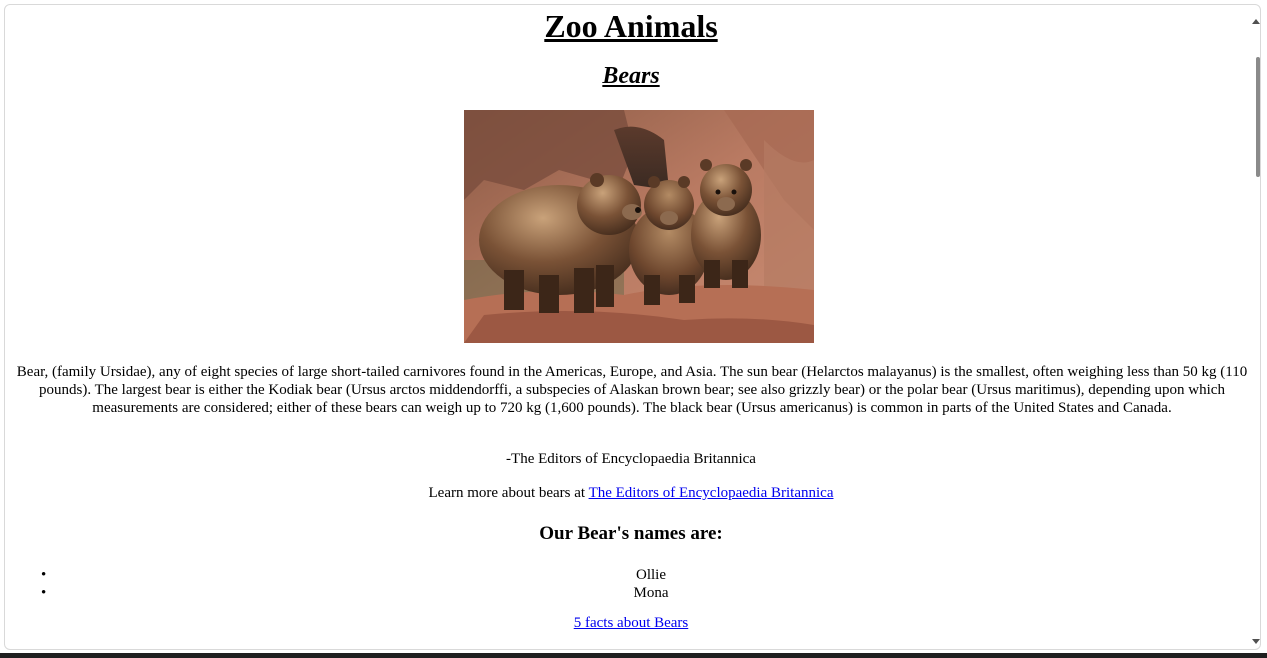  I want to click on list-item: • Ollie, so click(646, 575).